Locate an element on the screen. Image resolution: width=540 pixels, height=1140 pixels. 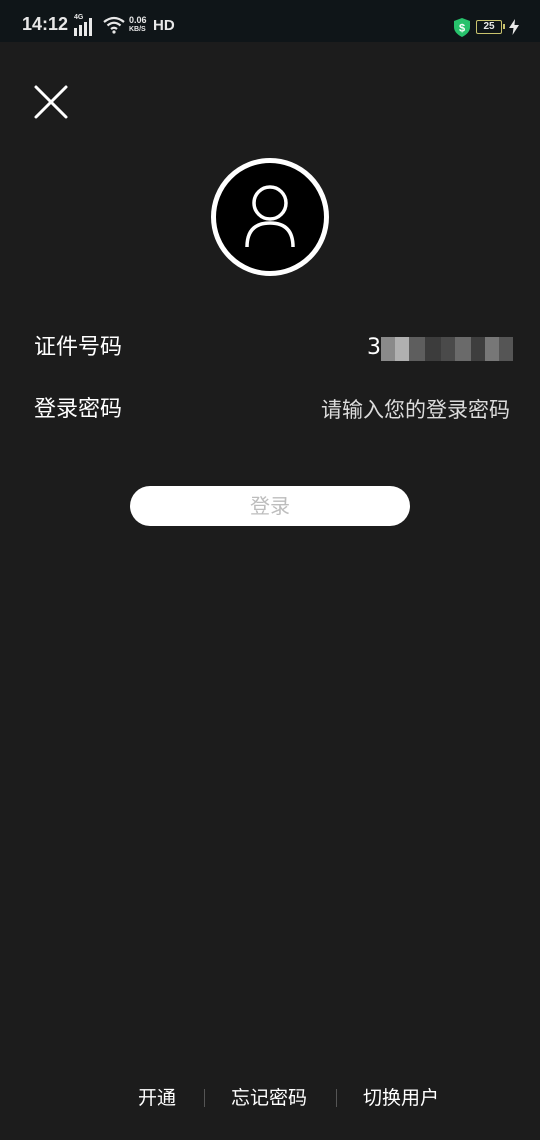
close-button is located at coordinates (51, 102).